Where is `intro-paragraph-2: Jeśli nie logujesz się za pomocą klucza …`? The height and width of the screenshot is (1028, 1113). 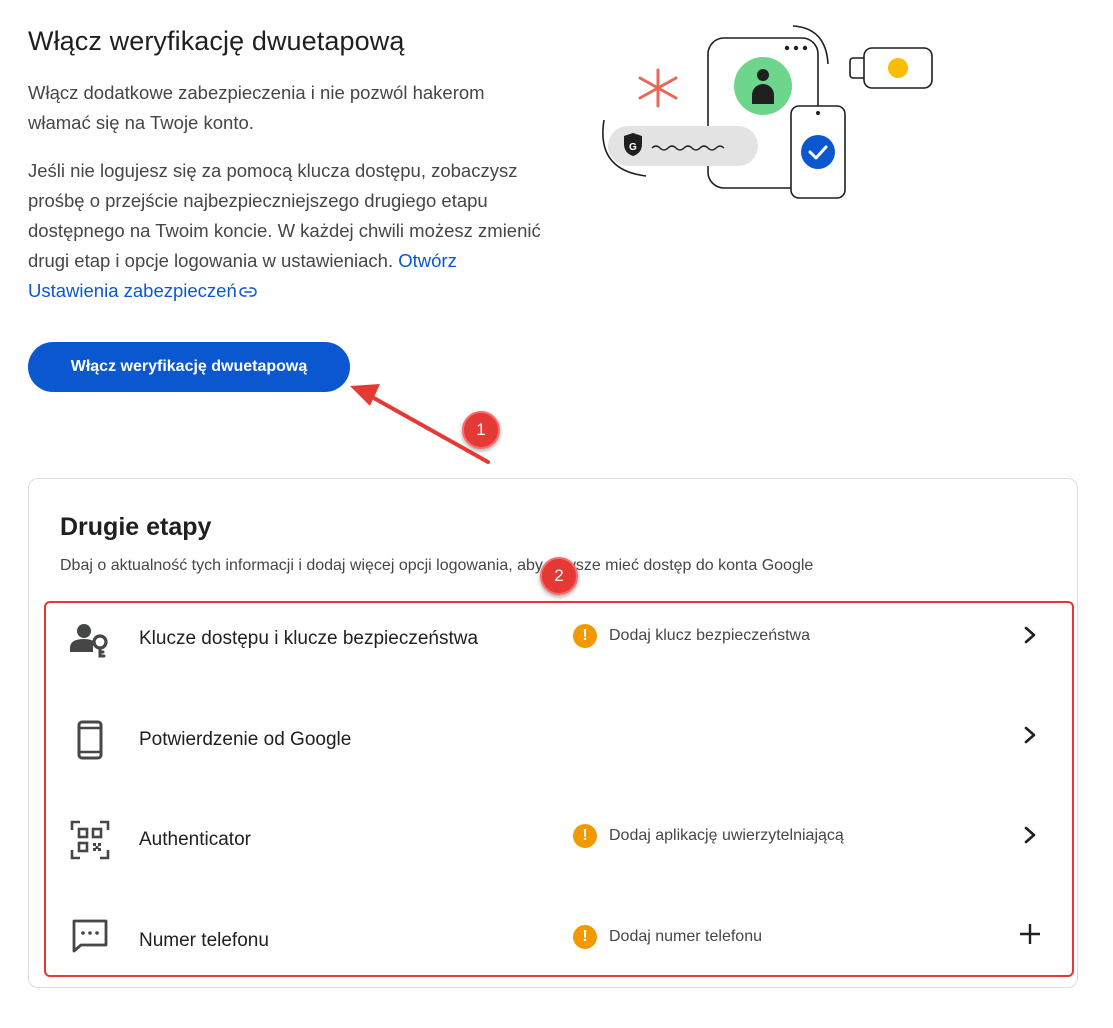 intro-paragraph-2: Jeśli nie logujesz się za pomocą klucza … is located at coordinates (288, 231).